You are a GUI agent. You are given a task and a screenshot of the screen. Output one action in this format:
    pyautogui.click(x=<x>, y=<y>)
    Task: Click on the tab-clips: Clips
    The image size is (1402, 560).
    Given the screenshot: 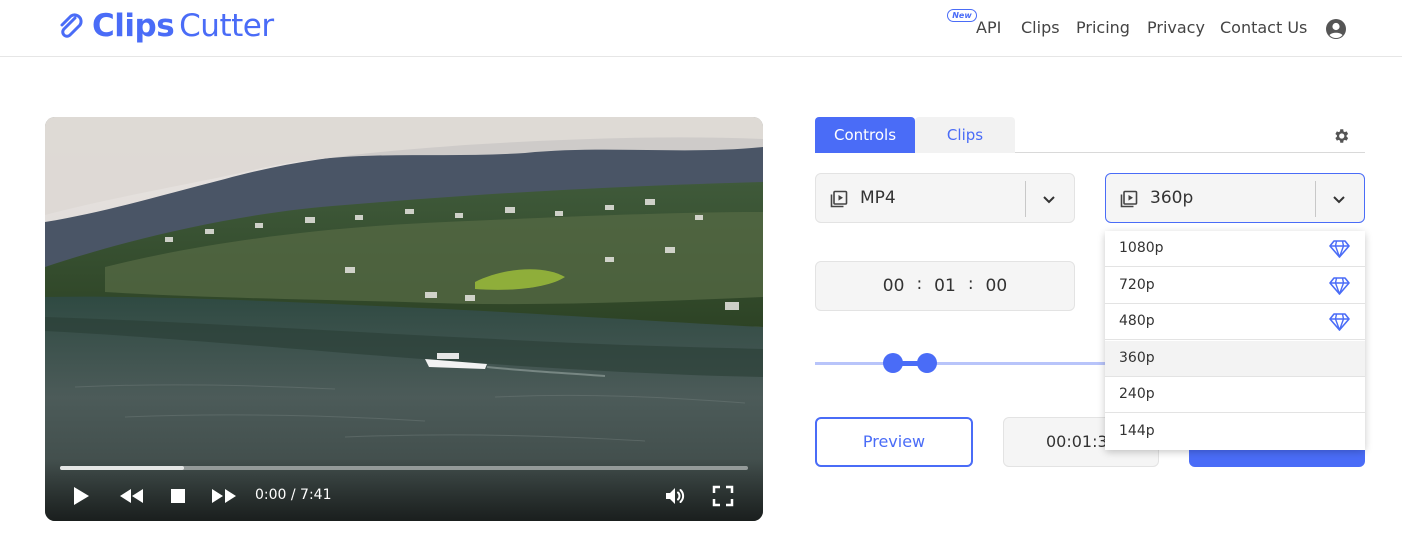 What is the action you would take?
    pyautogui.click(x=965, y=135)
    